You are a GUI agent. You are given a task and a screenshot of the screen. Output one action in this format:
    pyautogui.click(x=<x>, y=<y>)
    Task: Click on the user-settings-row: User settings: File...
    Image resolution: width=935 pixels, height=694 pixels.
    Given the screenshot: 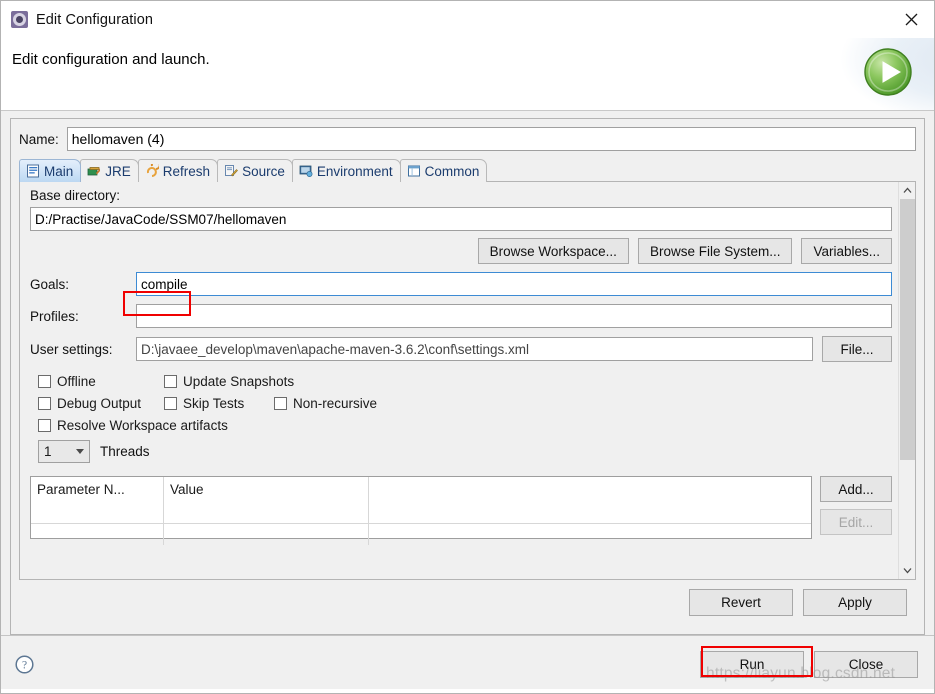 What is the action you would take?
    pyautogui.click(x=461, y=349)
    